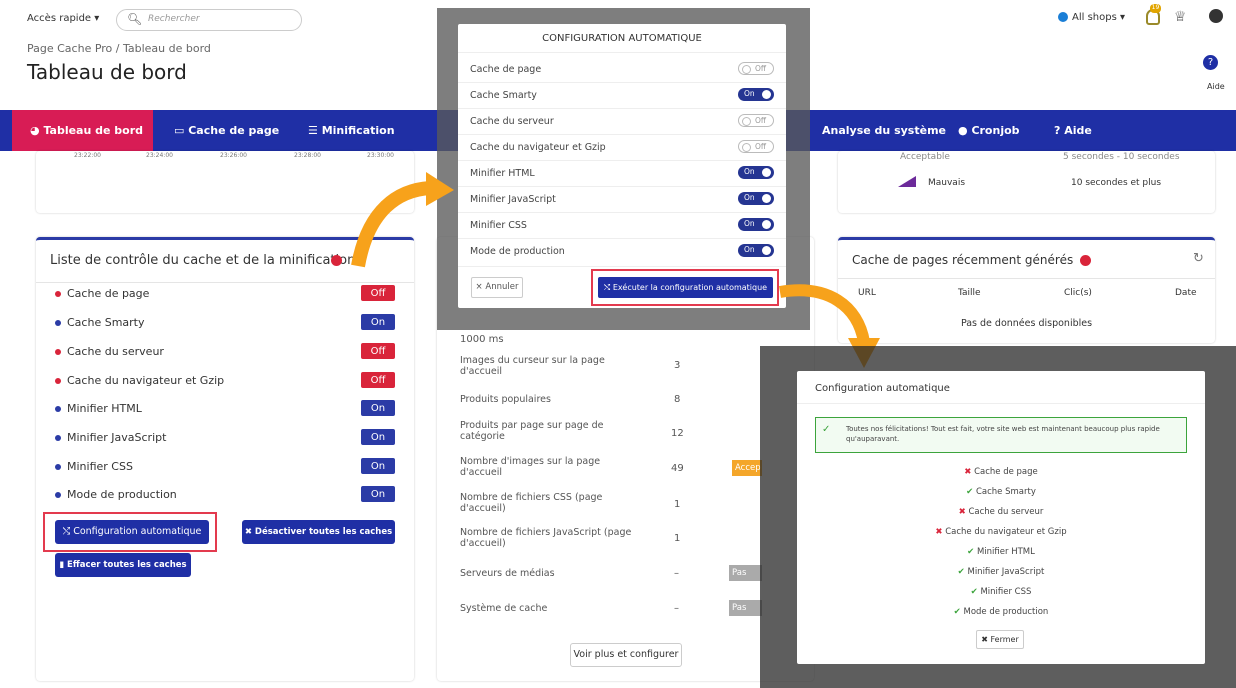 The width and height of the screenshot is (1236, 688). What do you see at coordinates (1210, 62) in the screenshot?
I see `help-icon: ?` at bounding box center [1210, 62].